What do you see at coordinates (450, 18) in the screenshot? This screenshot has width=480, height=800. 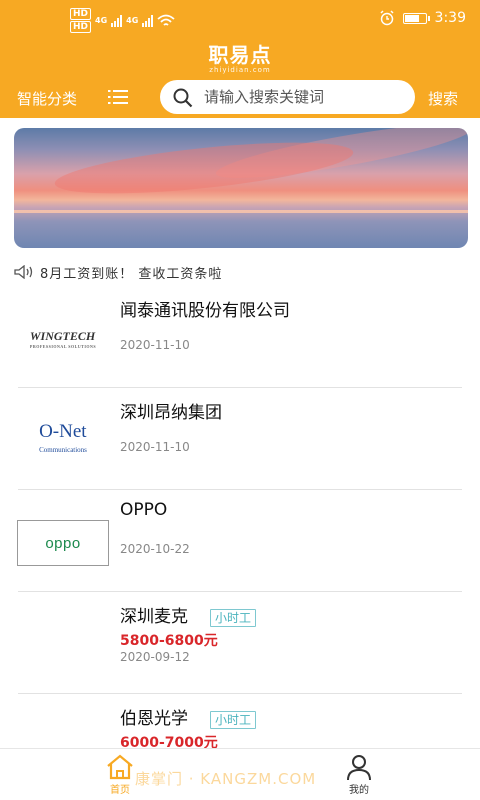 I see `clock: 3:39` at bounding box center [450, 18].